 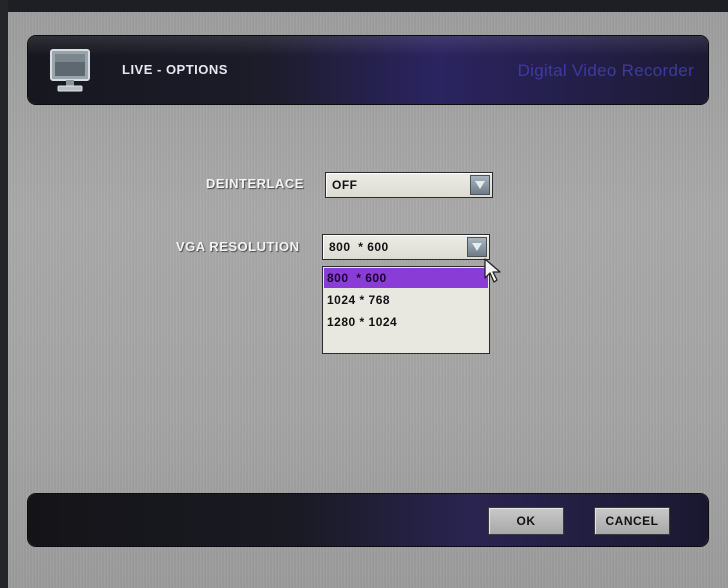 I want to click on vga-option-1024x768: 1024 * 768, so click(x=406, y=300).